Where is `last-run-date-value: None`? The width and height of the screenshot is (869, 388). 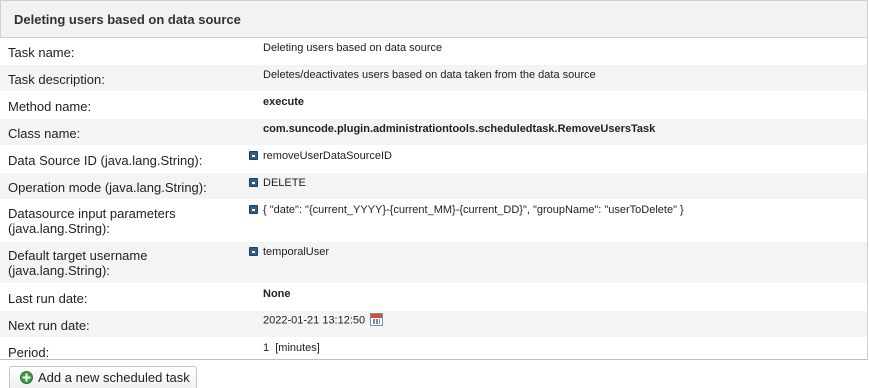
last-run-date-value: None is located at coordinates (277, 294).